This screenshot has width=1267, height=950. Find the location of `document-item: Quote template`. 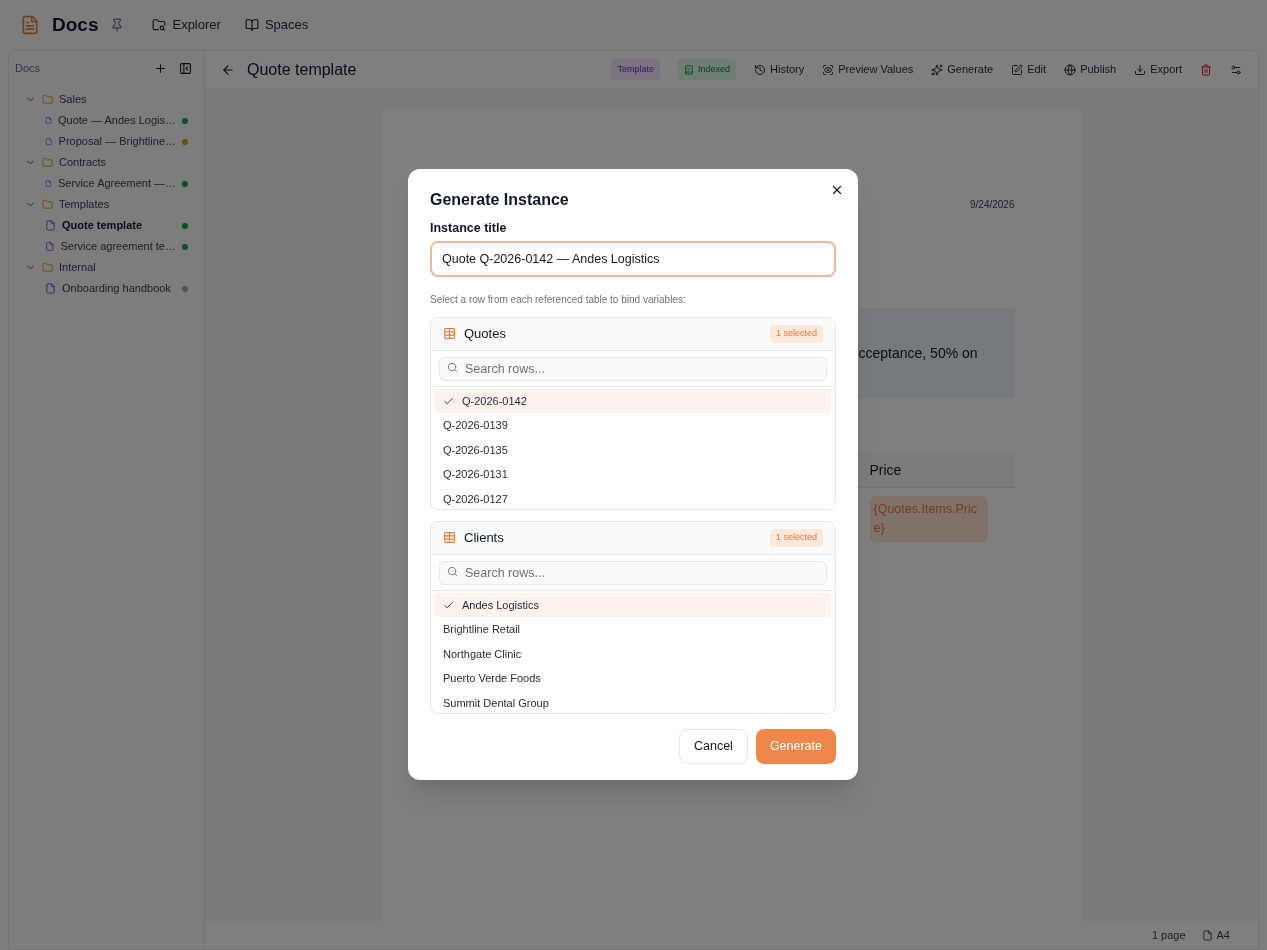

document-item: Quote template is located at coordinates (106, 225).